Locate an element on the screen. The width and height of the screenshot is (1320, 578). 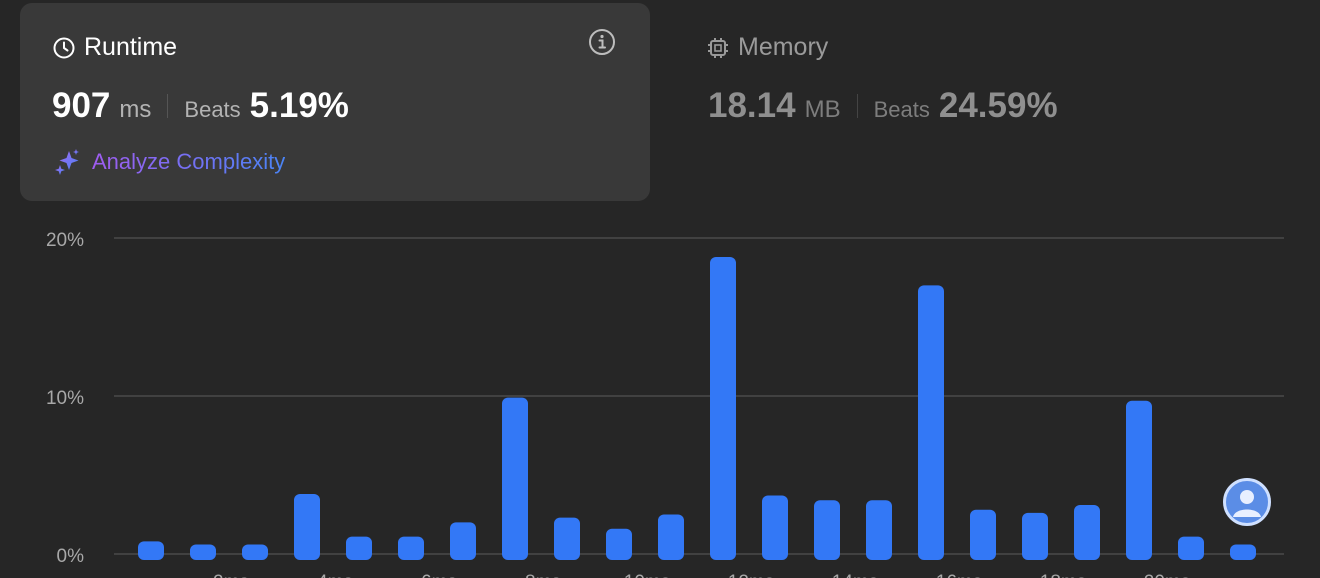
x-tick-label: 4ms is located at coordinates (335, 575).